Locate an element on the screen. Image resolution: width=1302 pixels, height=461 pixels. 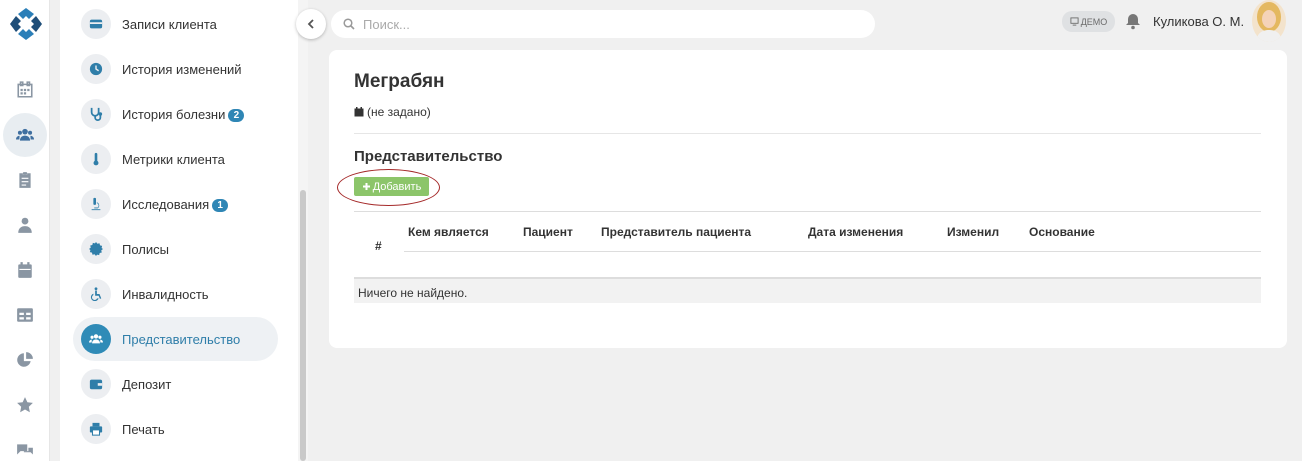
search-input is located at coordinates (603, 24).